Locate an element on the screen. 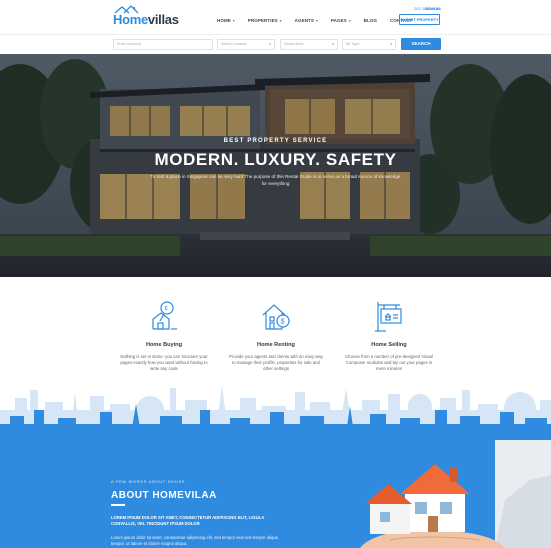 This screenshot has height=548, width=551. nav-item-agents-label: AGENTS is located at coordinates (304, 20).